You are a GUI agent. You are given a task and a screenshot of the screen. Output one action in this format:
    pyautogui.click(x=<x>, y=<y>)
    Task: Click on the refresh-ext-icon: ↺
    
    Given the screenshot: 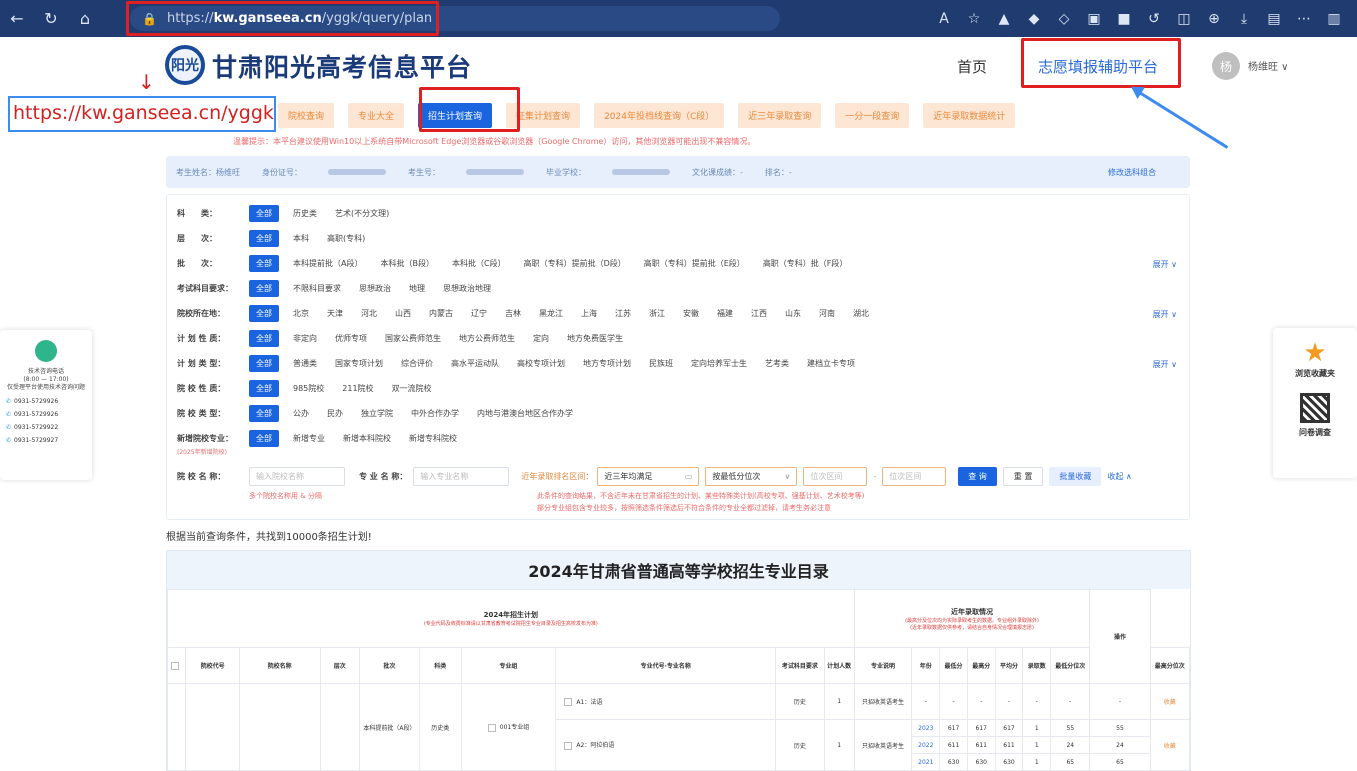 What is the action you would take?
    pyautogui.click(x=1154, y=19)
    